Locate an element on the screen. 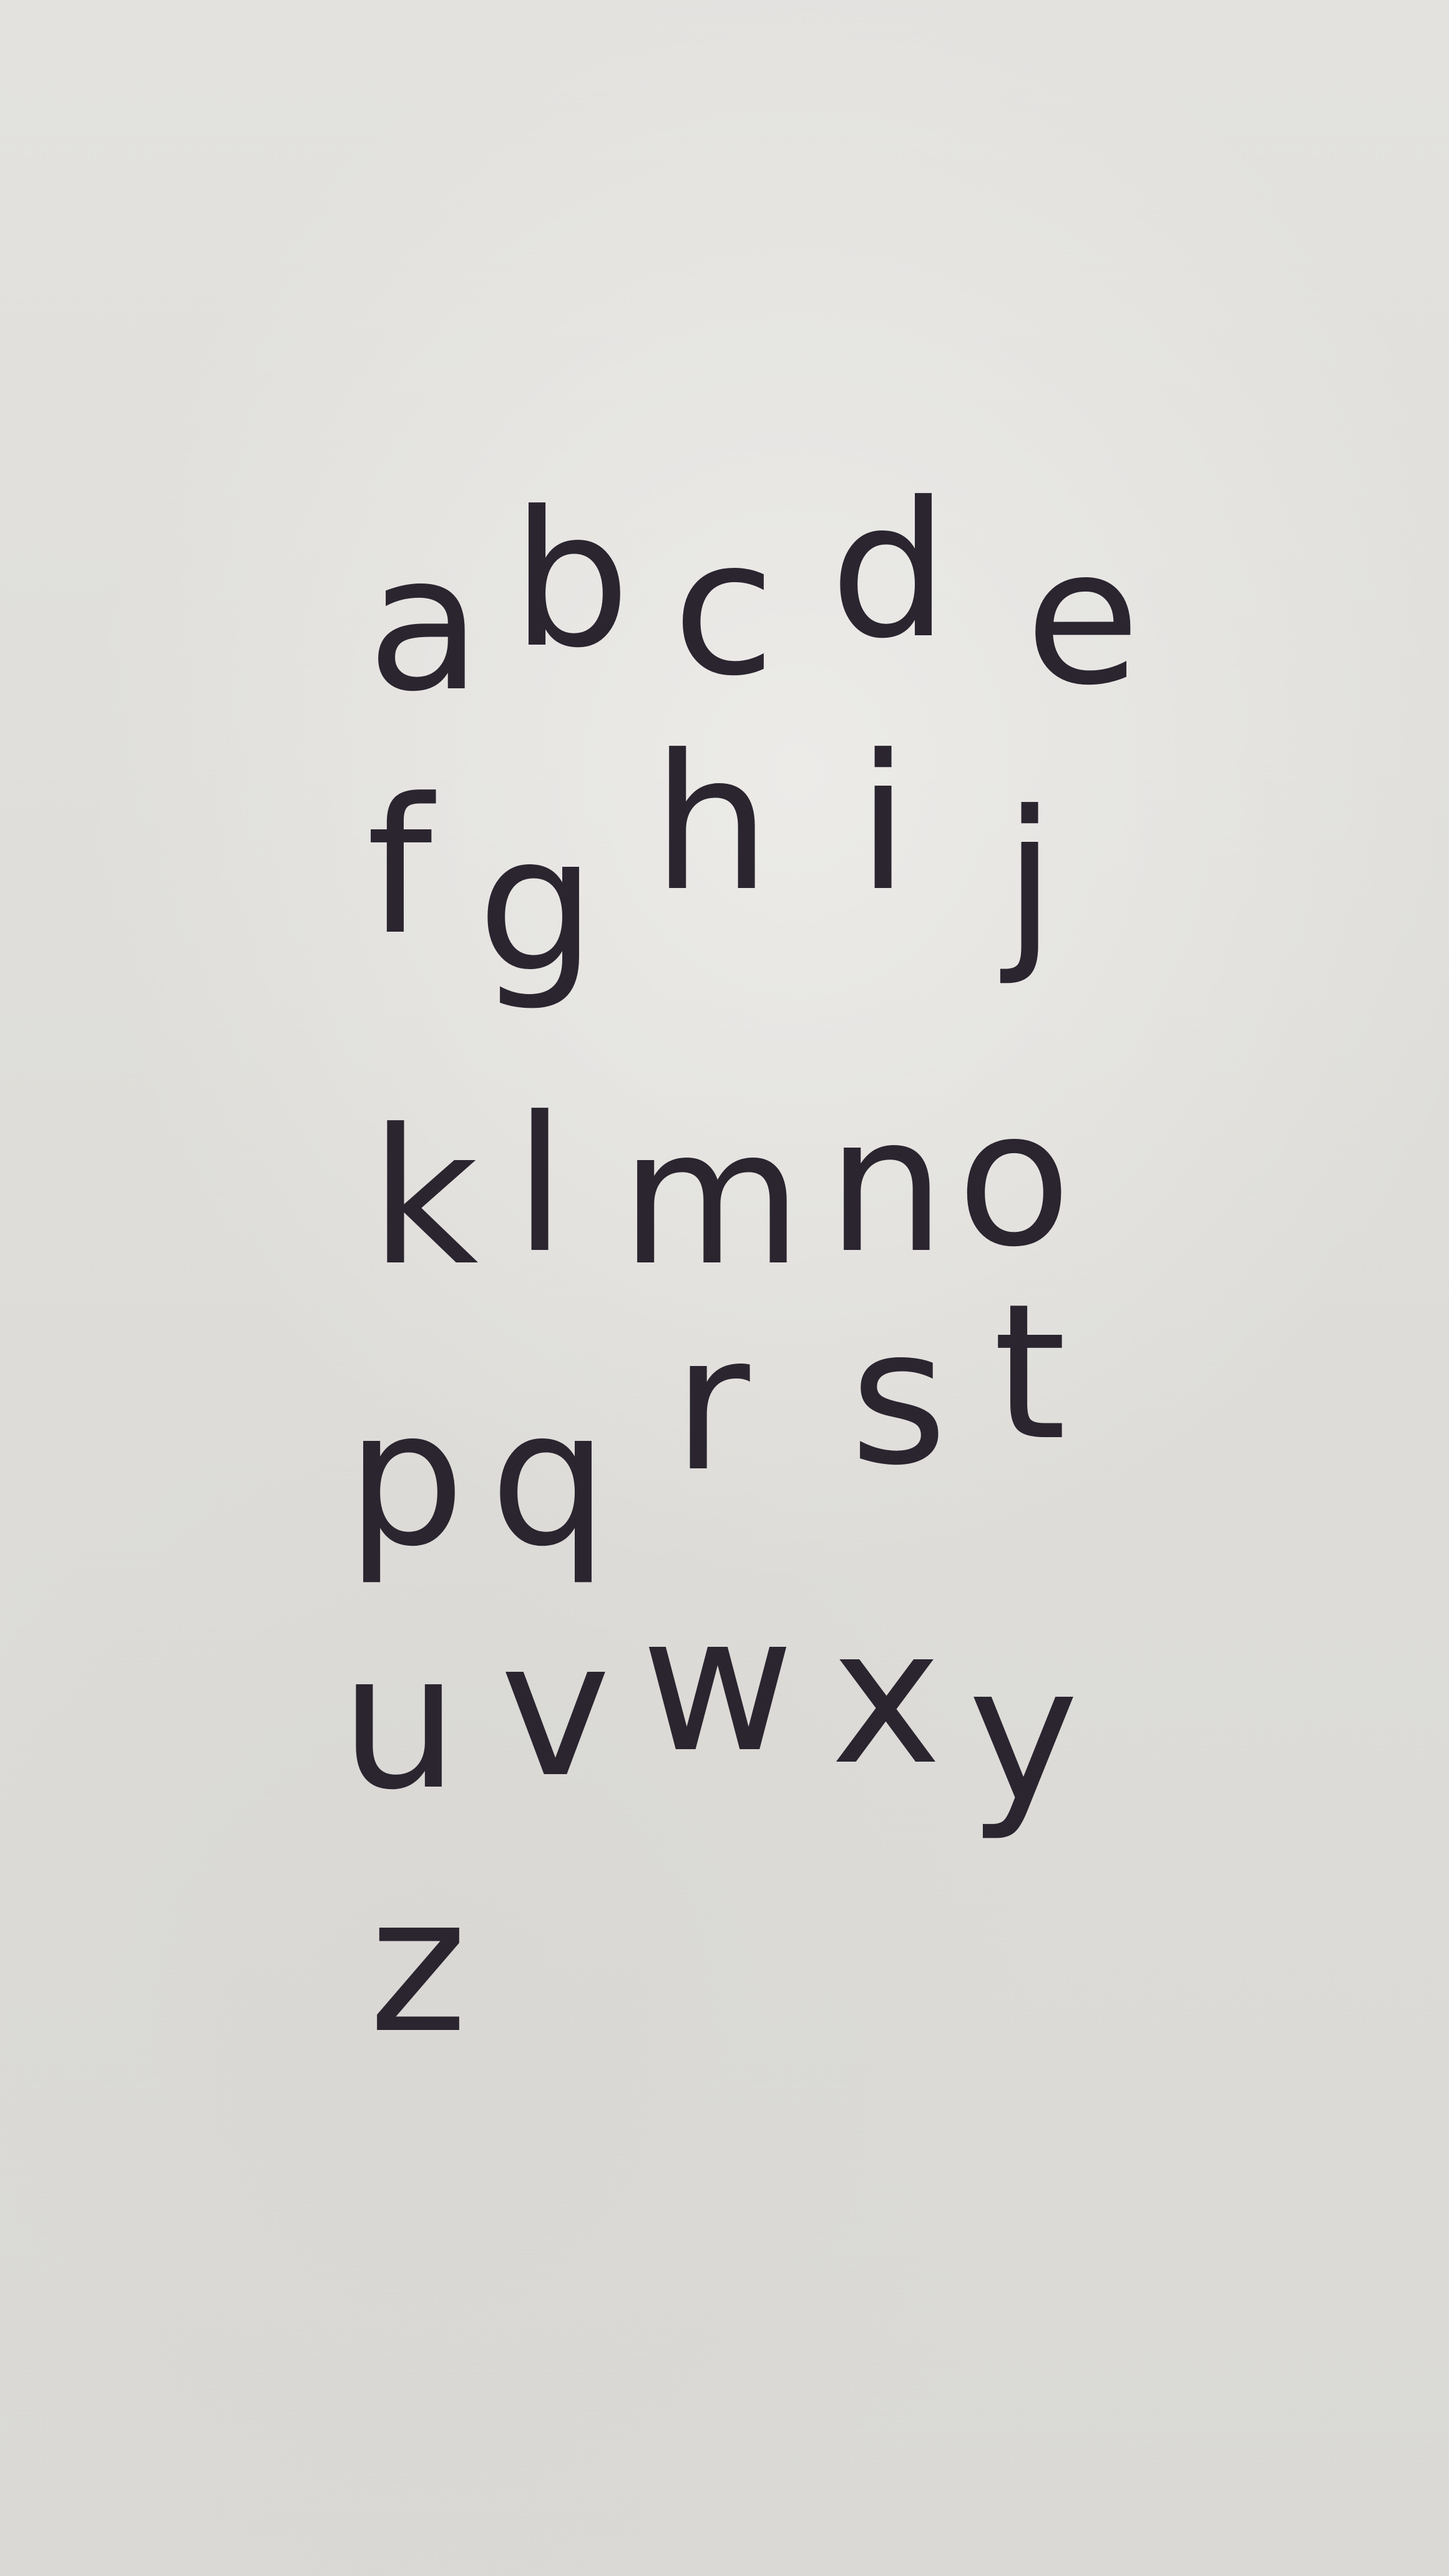 The image size is (1449, 2576). letter-w: w is located at coordinates (717, 1684).